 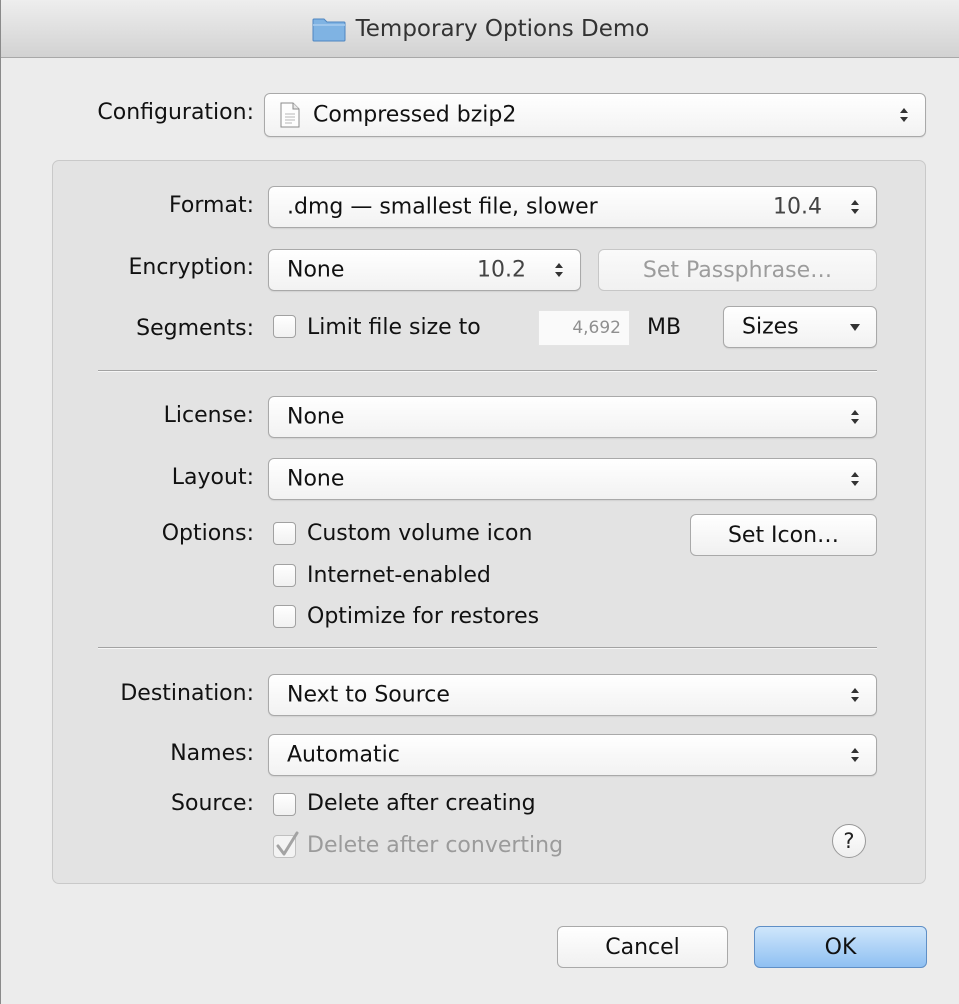 What do you see at coordinates (421, 803) in the screenshot?
I see `delete-after-creating-label: Delete after creating` at bounding box center [421, 803].